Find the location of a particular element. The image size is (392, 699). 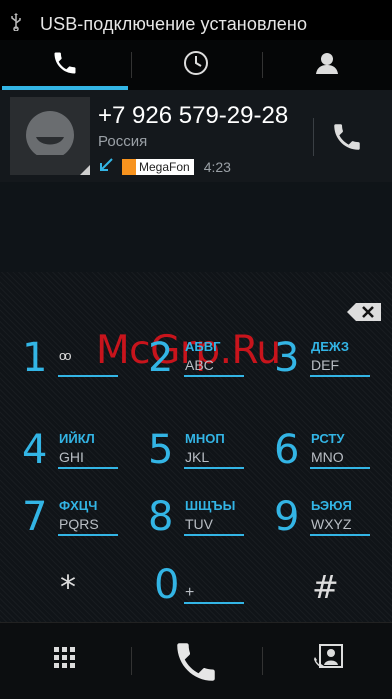

dialpad-key-3: 3 ДЕЖЗ DEF is located at coordinates (324, 368).